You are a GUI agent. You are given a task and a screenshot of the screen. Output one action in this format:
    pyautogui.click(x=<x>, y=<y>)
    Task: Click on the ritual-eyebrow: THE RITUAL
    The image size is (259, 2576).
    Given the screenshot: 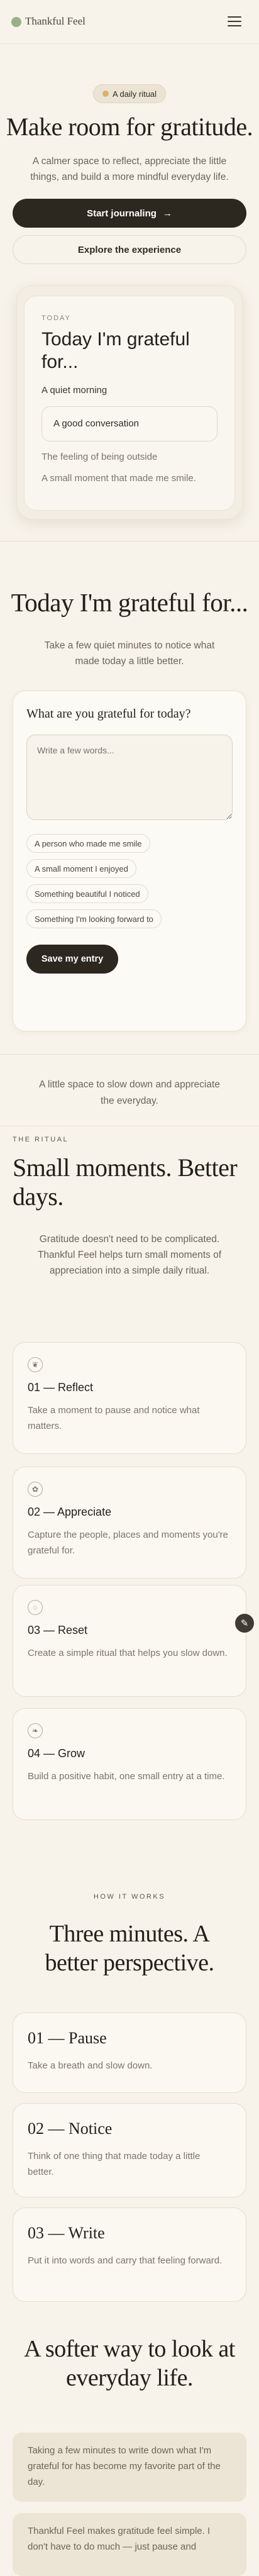 What is the action you would take?
    pyautogui.click(x=41, y=1139)
    